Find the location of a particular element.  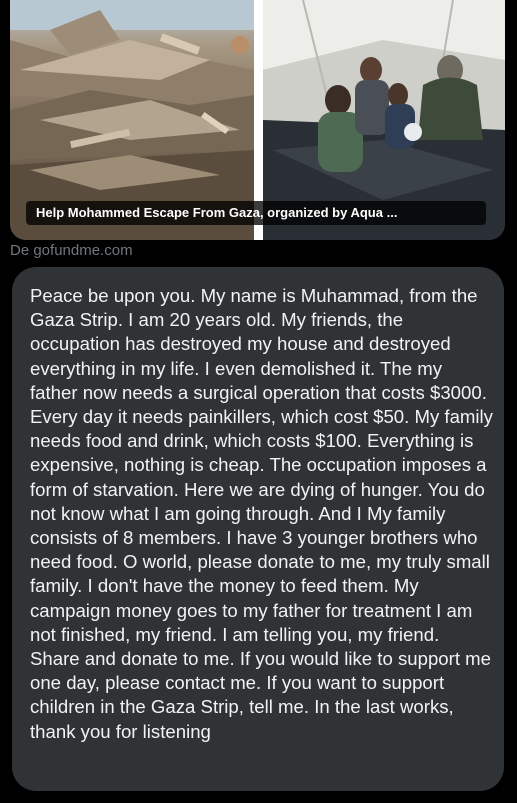

source-domain-link: De gofundme.com is located at coordinates (71, 251).